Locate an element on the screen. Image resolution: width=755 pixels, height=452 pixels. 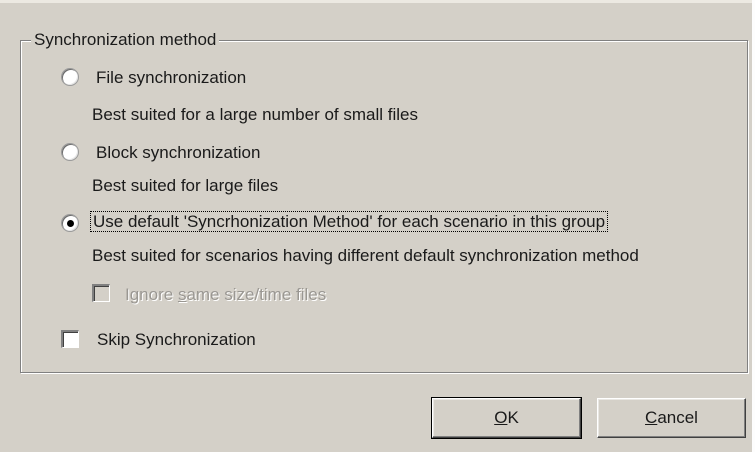
file-sync-radio is located at coordinates (70, 77).